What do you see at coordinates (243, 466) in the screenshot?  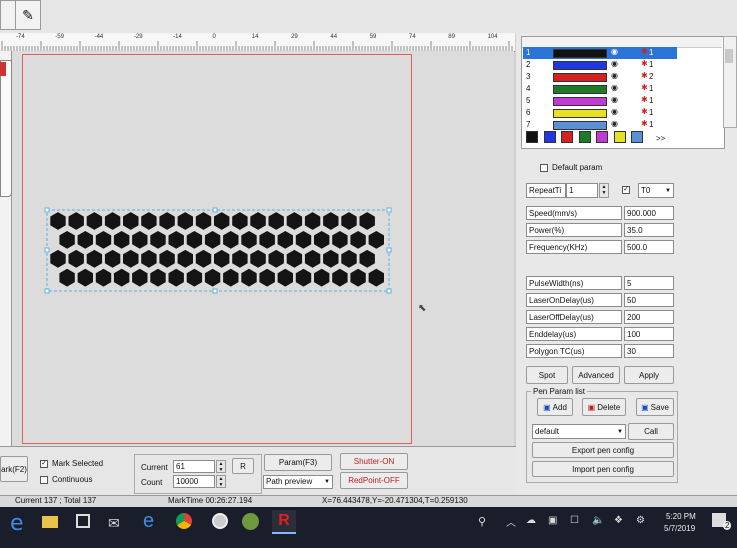 I see `reset-r-button: R` at bounding box center [243, 466].